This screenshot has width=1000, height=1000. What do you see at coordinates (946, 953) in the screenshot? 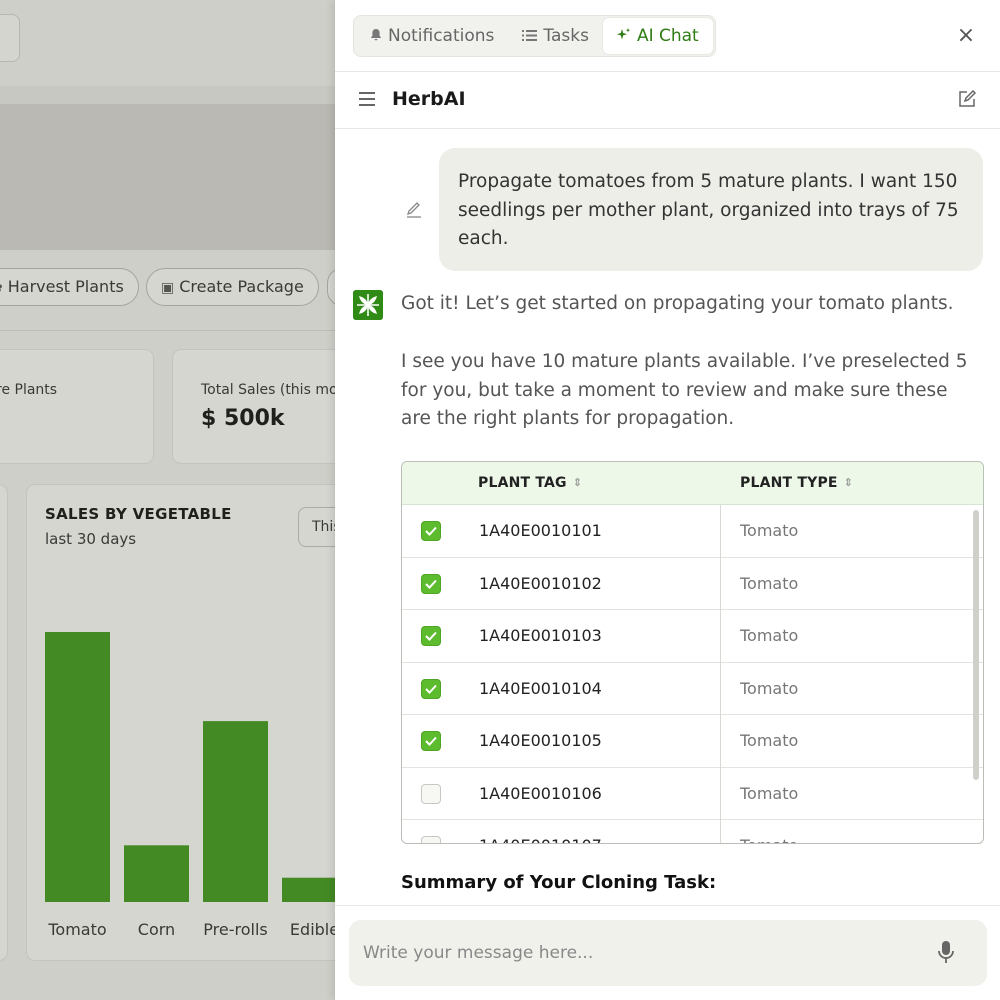
I see `microphone-icon` at bounding box center [946, 953].